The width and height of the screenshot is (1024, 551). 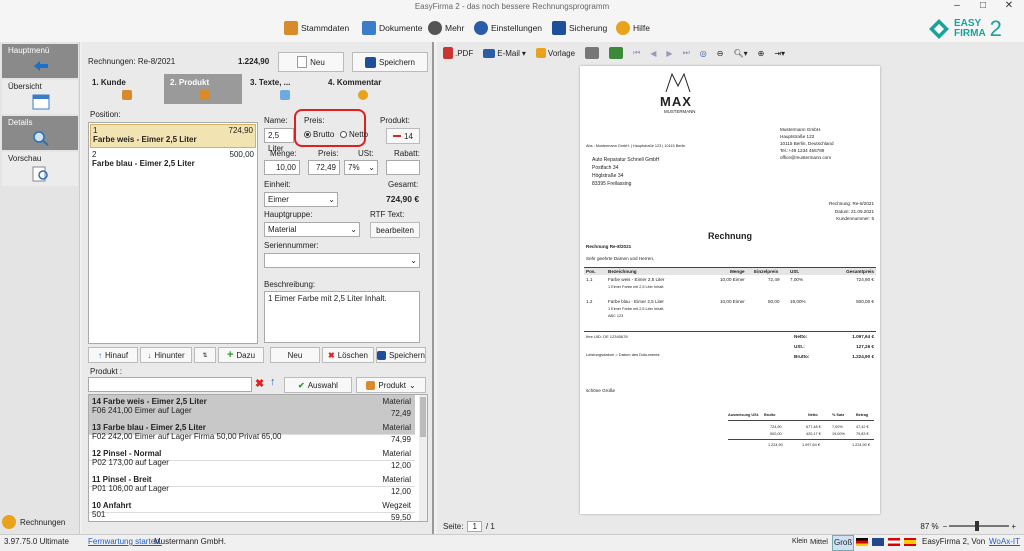 What do you see at coordinates (616, 53) in the screenshot?
I see `print-settings-icon` at bounding box center [616, 53].